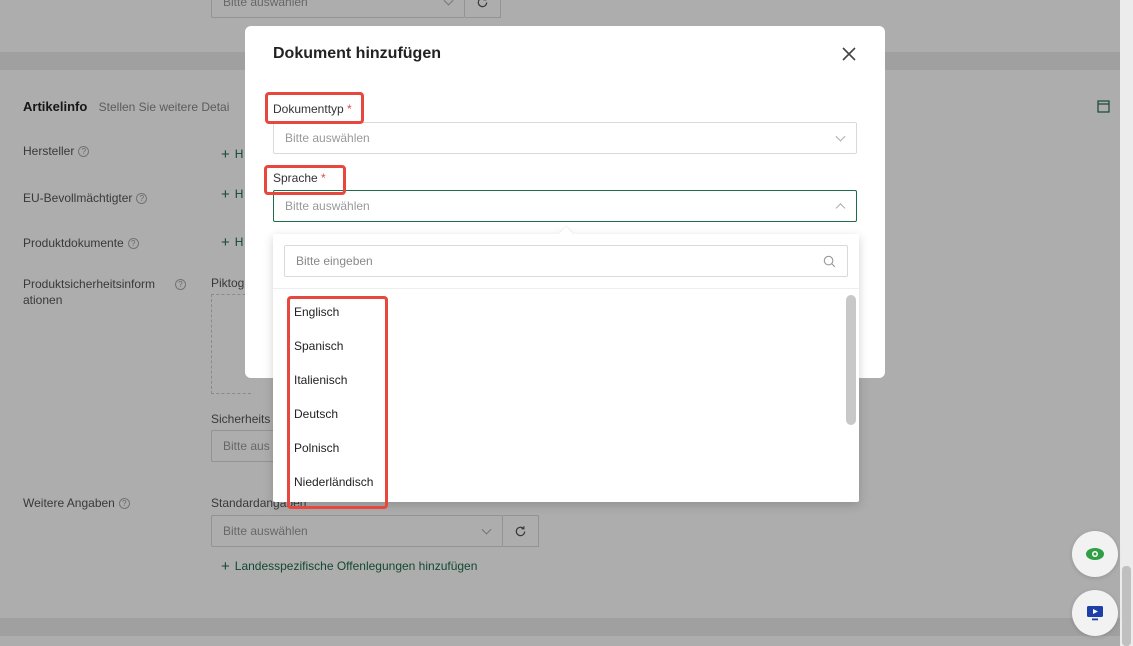 Image resolution: width=1133 pixels, height=646 pixels. Describe the element at coordinates (337, 402) in the screenshot. I see `highlight-options` at that location.